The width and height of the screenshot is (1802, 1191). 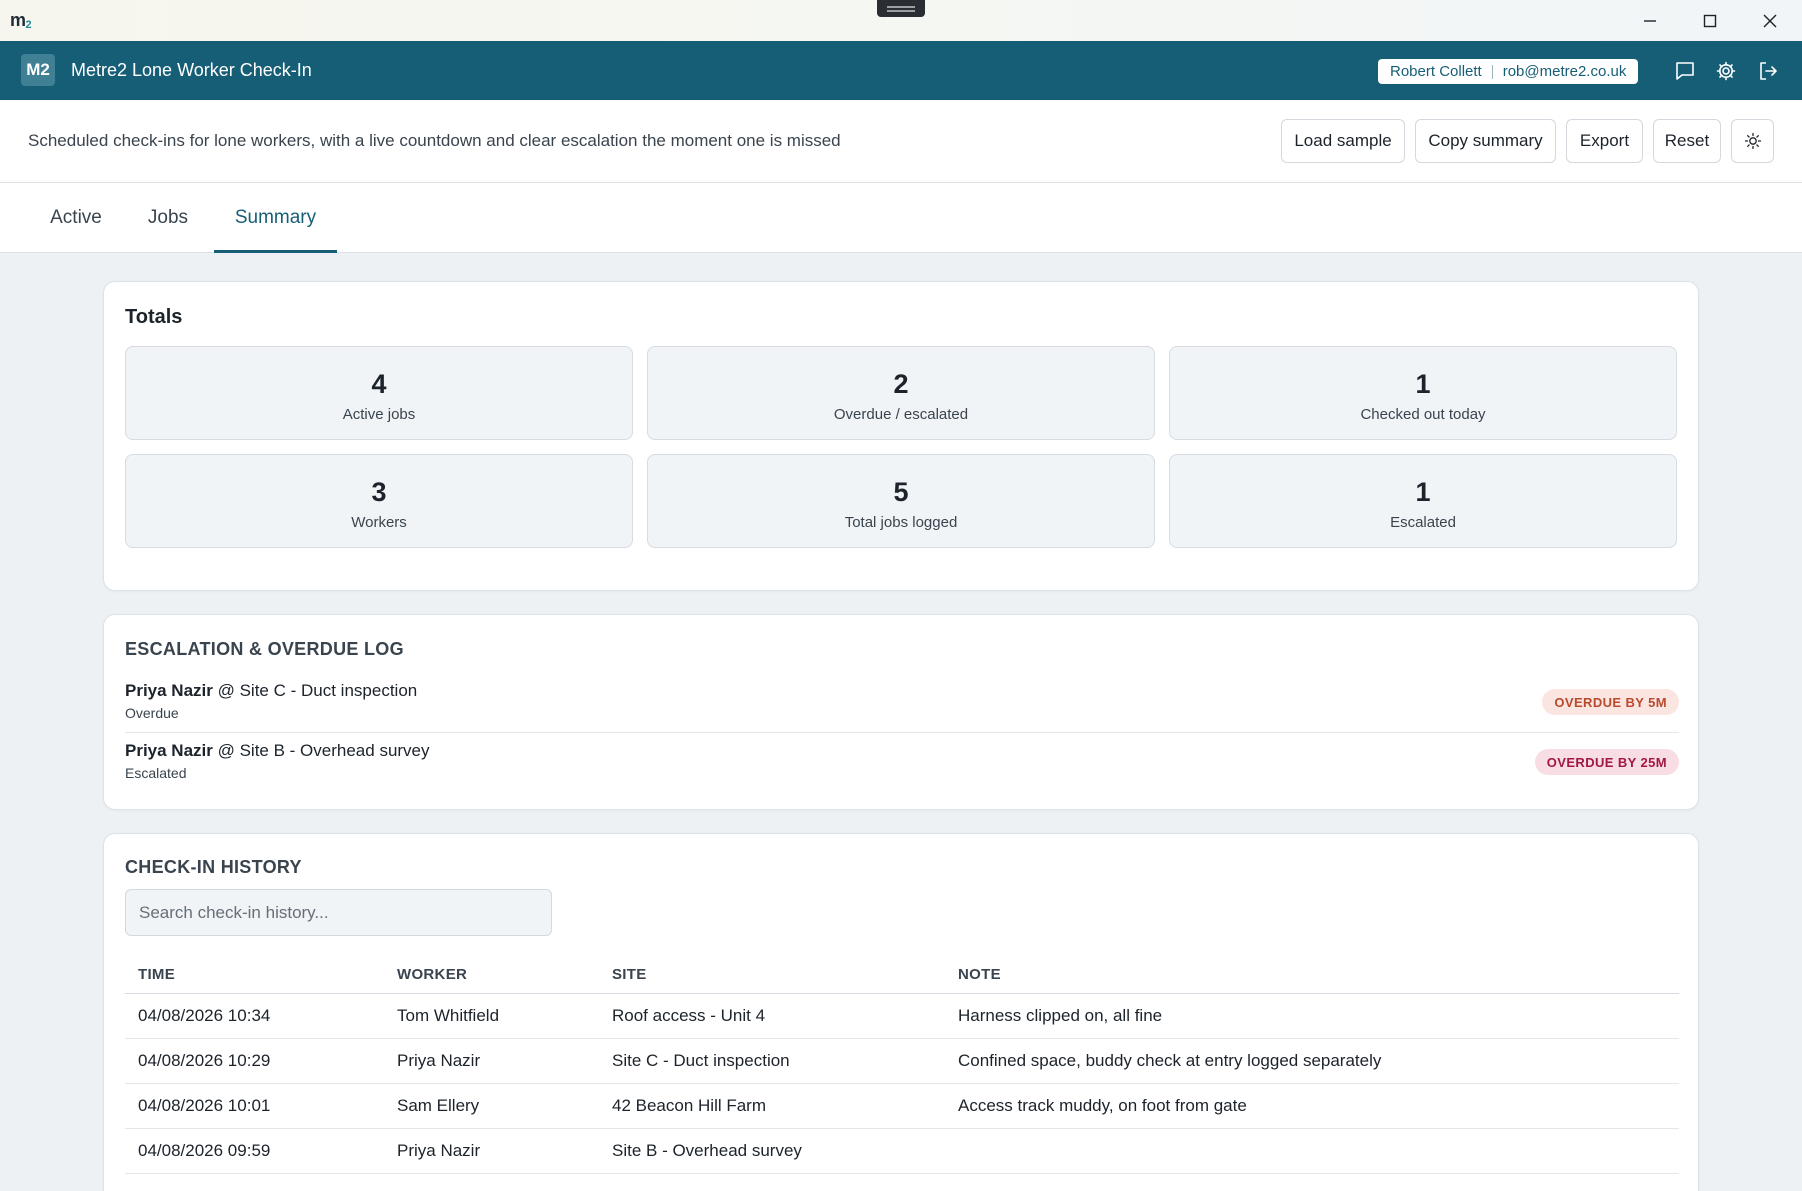 What do you see at coordinates (901, 492) in the screenshot?
I see `stat-value: 5` at bounding box center [901, 492].